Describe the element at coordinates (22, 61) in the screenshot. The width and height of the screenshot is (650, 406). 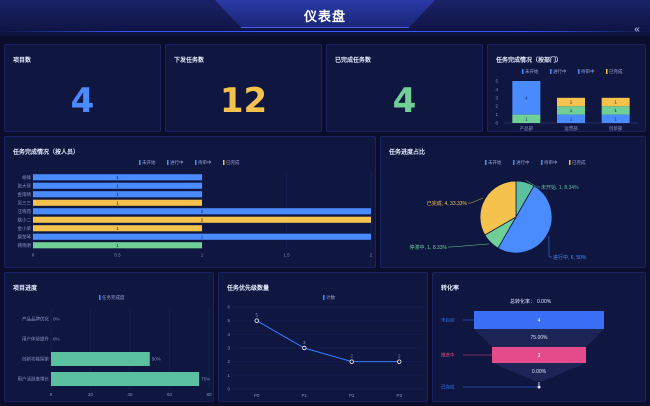
I see `stat-label: 项目数` at that location.